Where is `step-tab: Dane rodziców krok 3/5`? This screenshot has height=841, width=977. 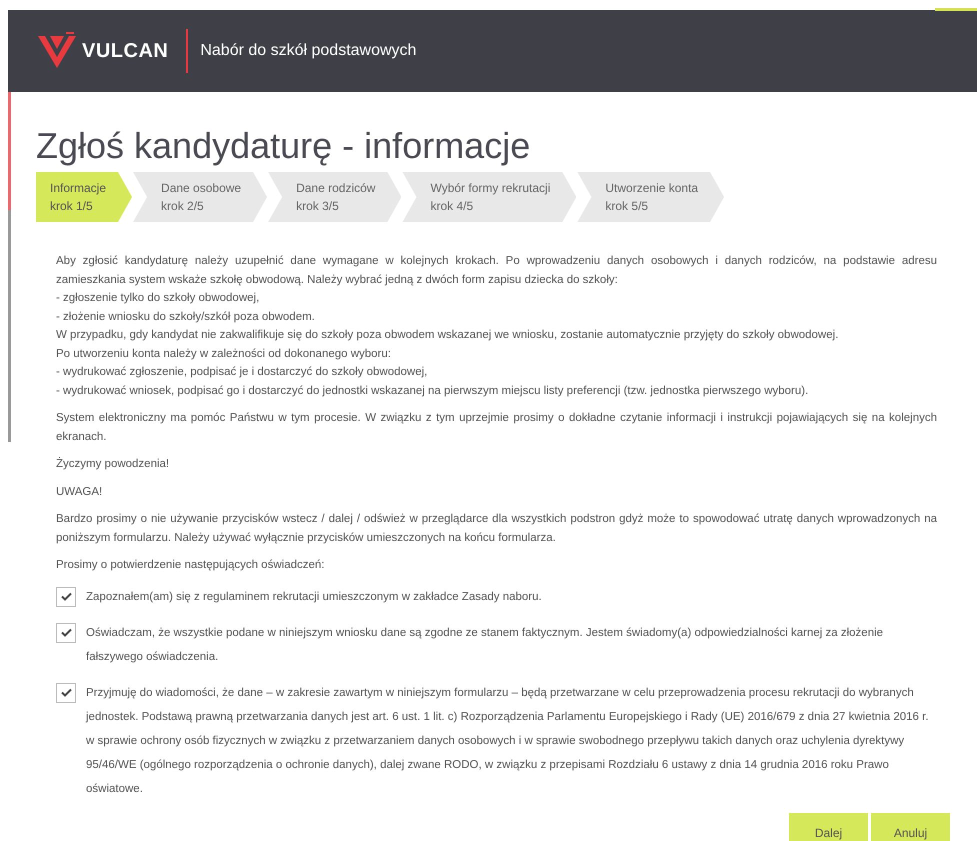 step-tab: Dane rodziców krok 3/5 is located at coordinates (335, 197).